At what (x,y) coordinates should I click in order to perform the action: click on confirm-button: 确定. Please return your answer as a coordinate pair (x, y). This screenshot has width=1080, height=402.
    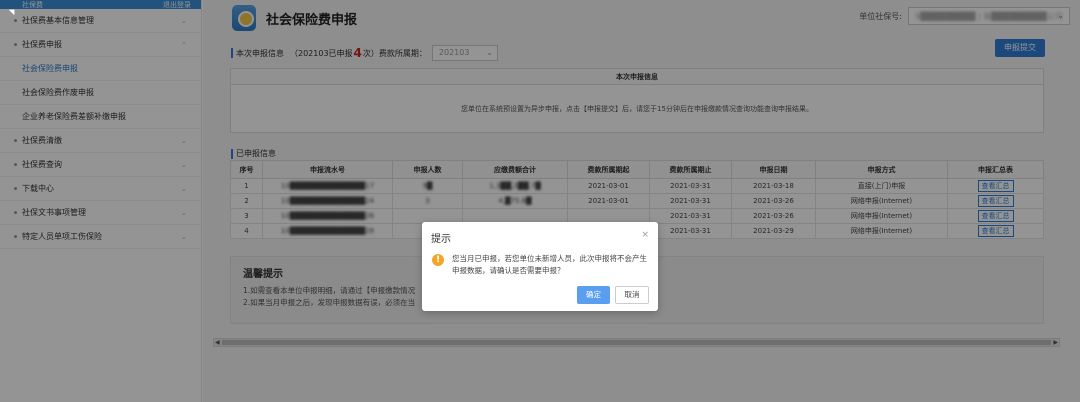
    Looking at the image, I should click on (593, 295).